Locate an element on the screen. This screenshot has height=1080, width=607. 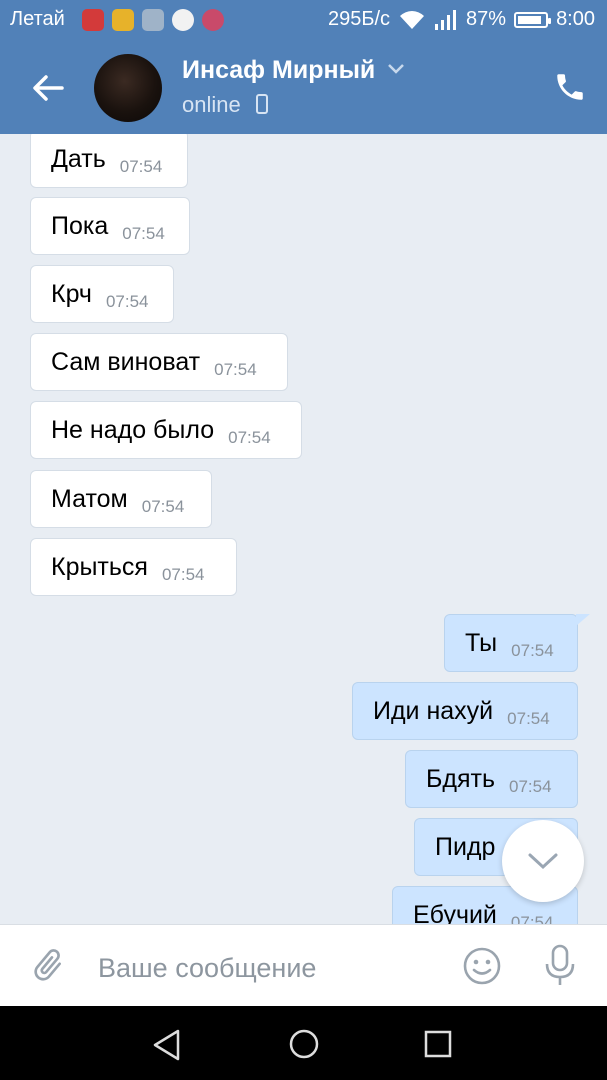
voice-record-button is located at coordinates (560, 968).